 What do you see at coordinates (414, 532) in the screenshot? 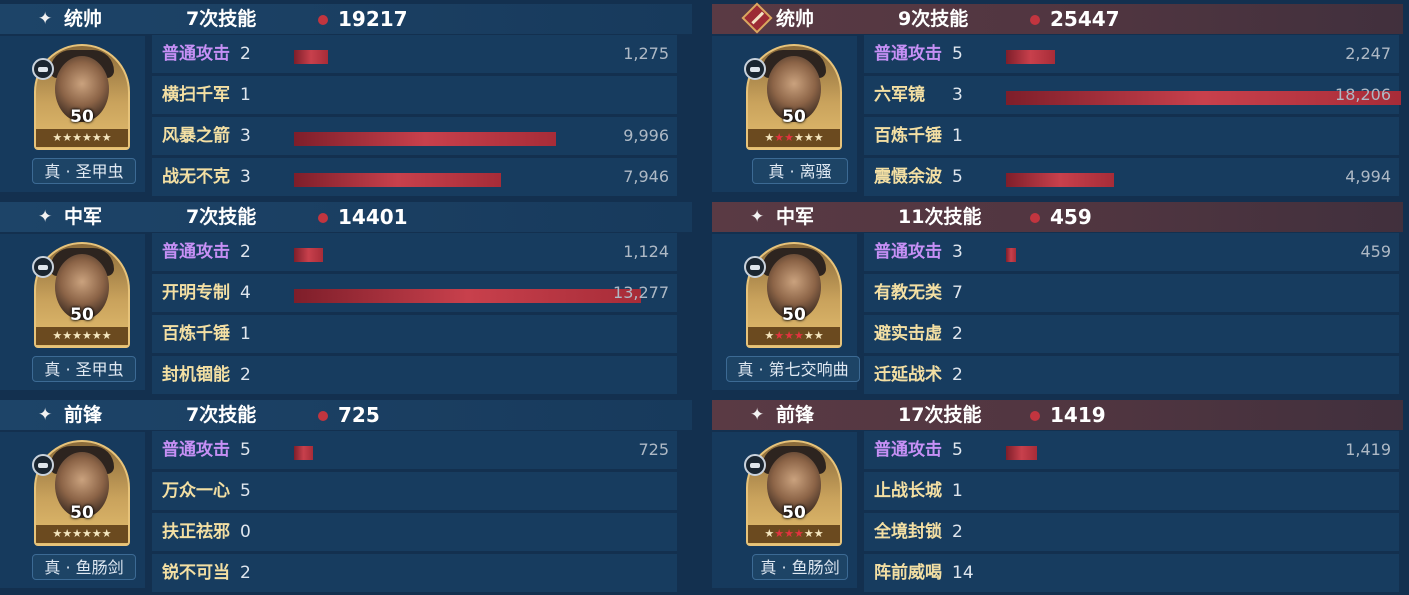
I see `skill-row: 扶正祛邪 0` at bounding box center [414, 532].